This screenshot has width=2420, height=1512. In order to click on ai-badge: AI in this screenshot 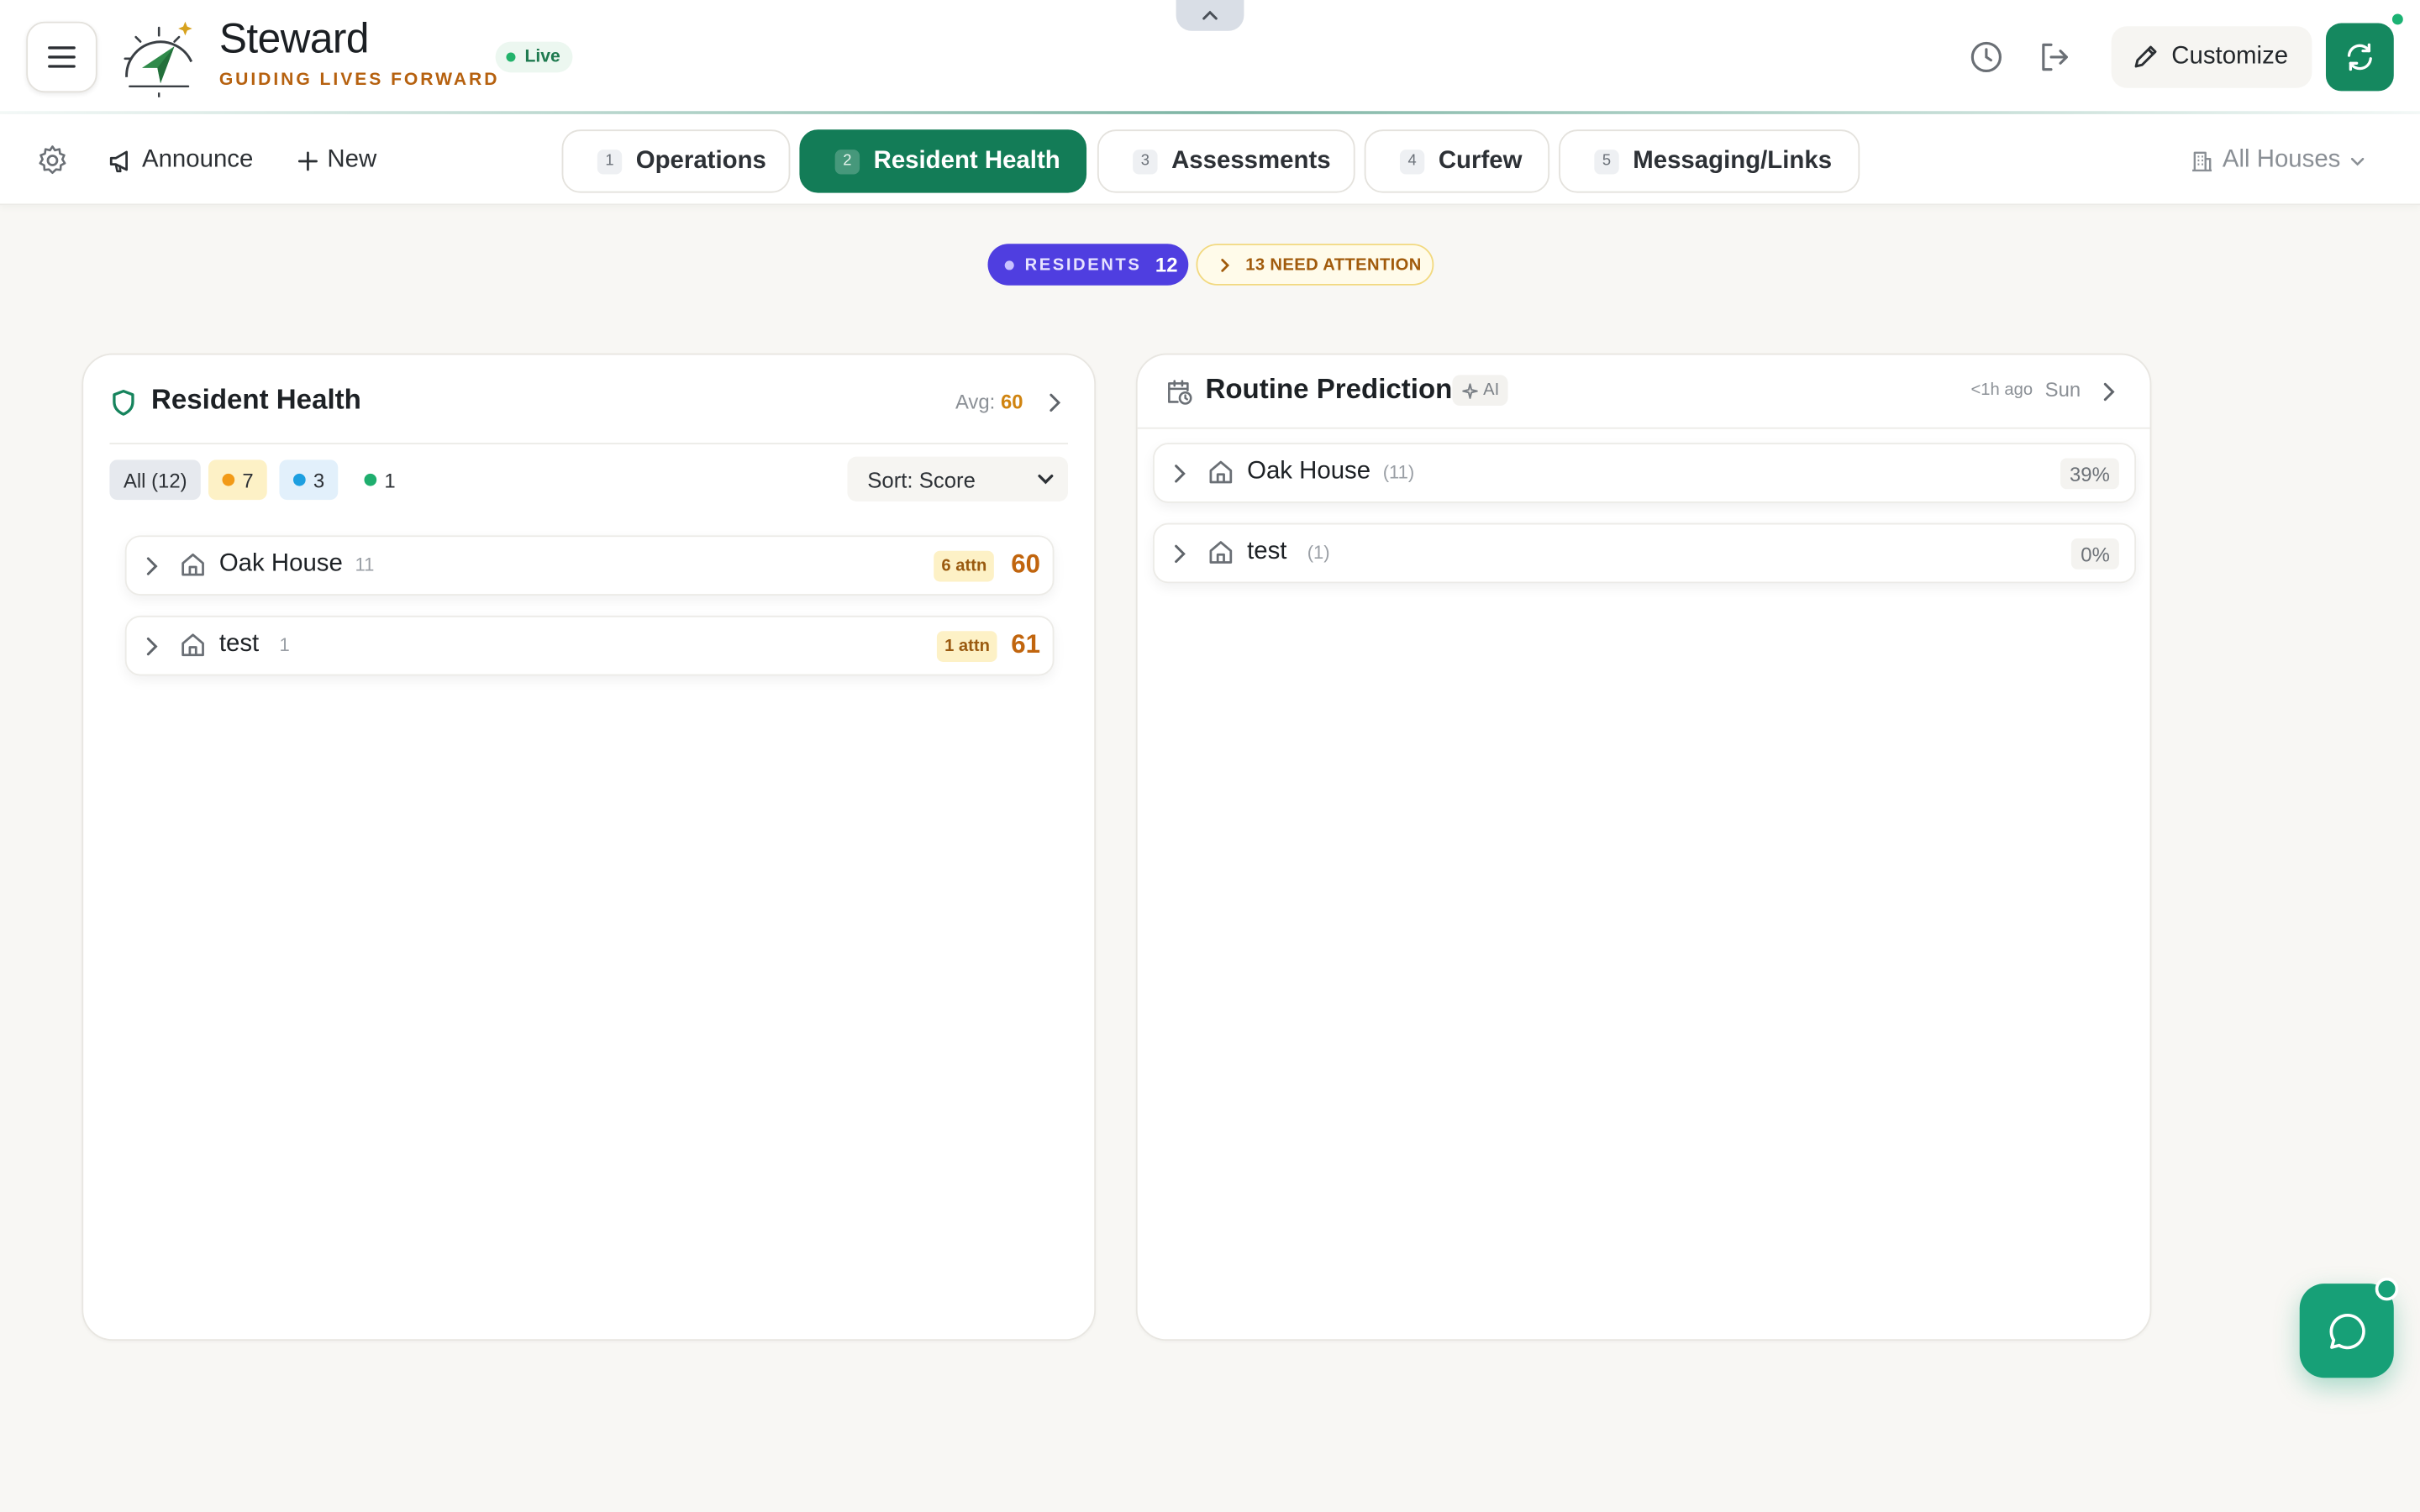, I will do `click(1480, 391)`.